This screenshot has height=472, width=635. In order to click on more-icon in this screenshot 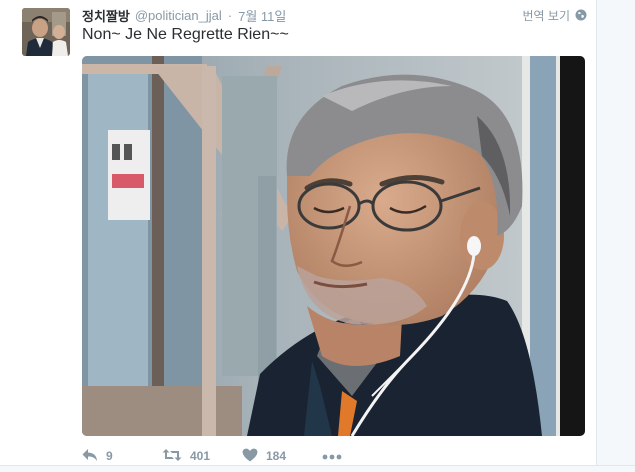, I will do `click(332, 456)`.